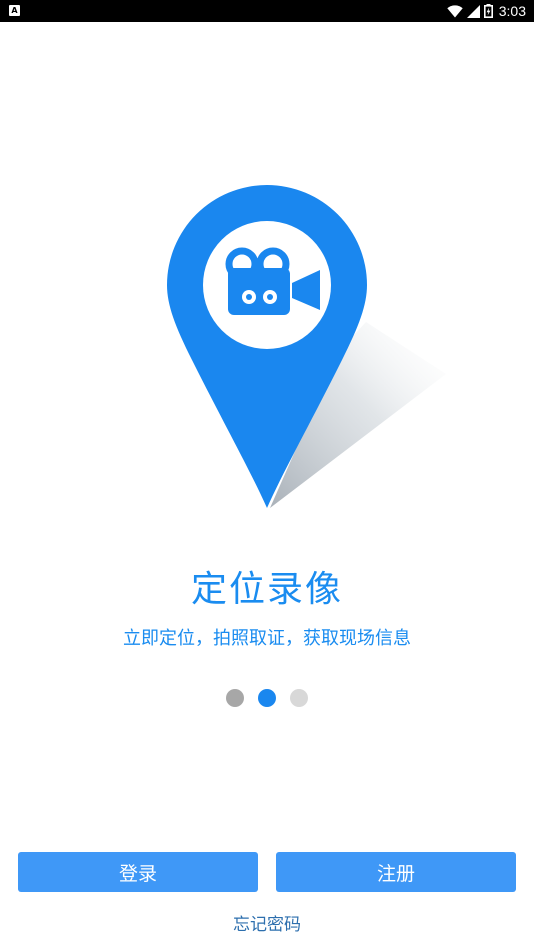  Describe the element at coordinates (267, 922) in the screenshot. I see `forgot-password-link: 忘记密码` at that location.